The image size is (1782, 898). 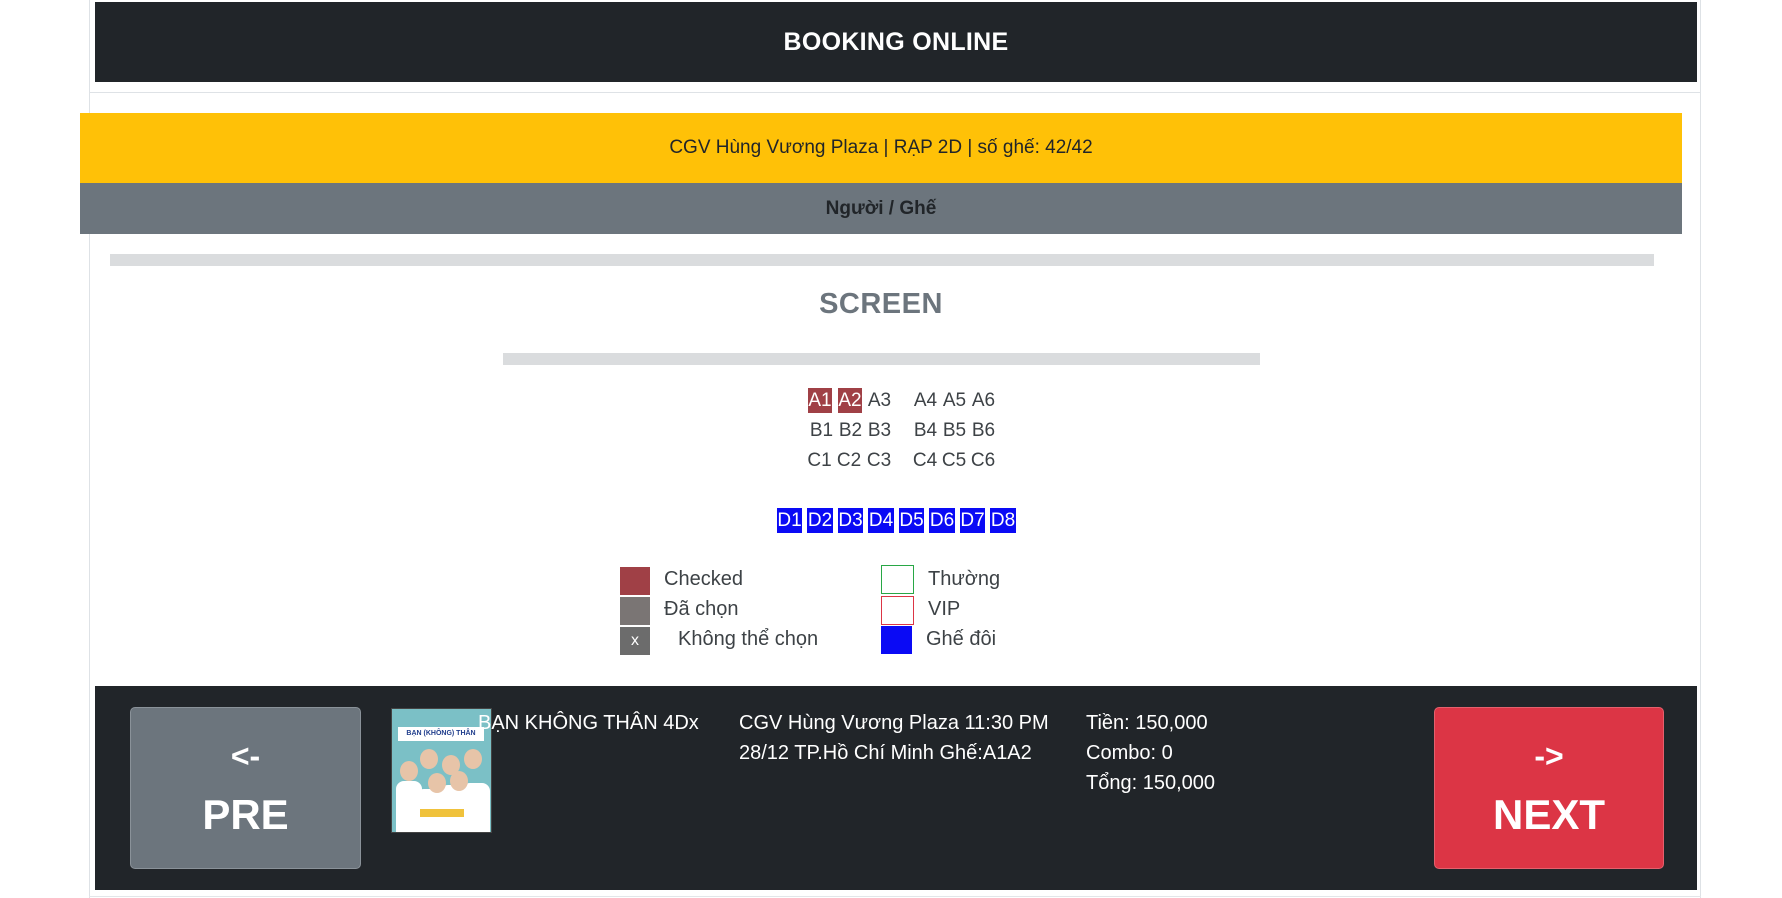 What do you see at coordinates (954, 460) in the screenshot?
I see `seat: C5` at bounding box center [954, 460].